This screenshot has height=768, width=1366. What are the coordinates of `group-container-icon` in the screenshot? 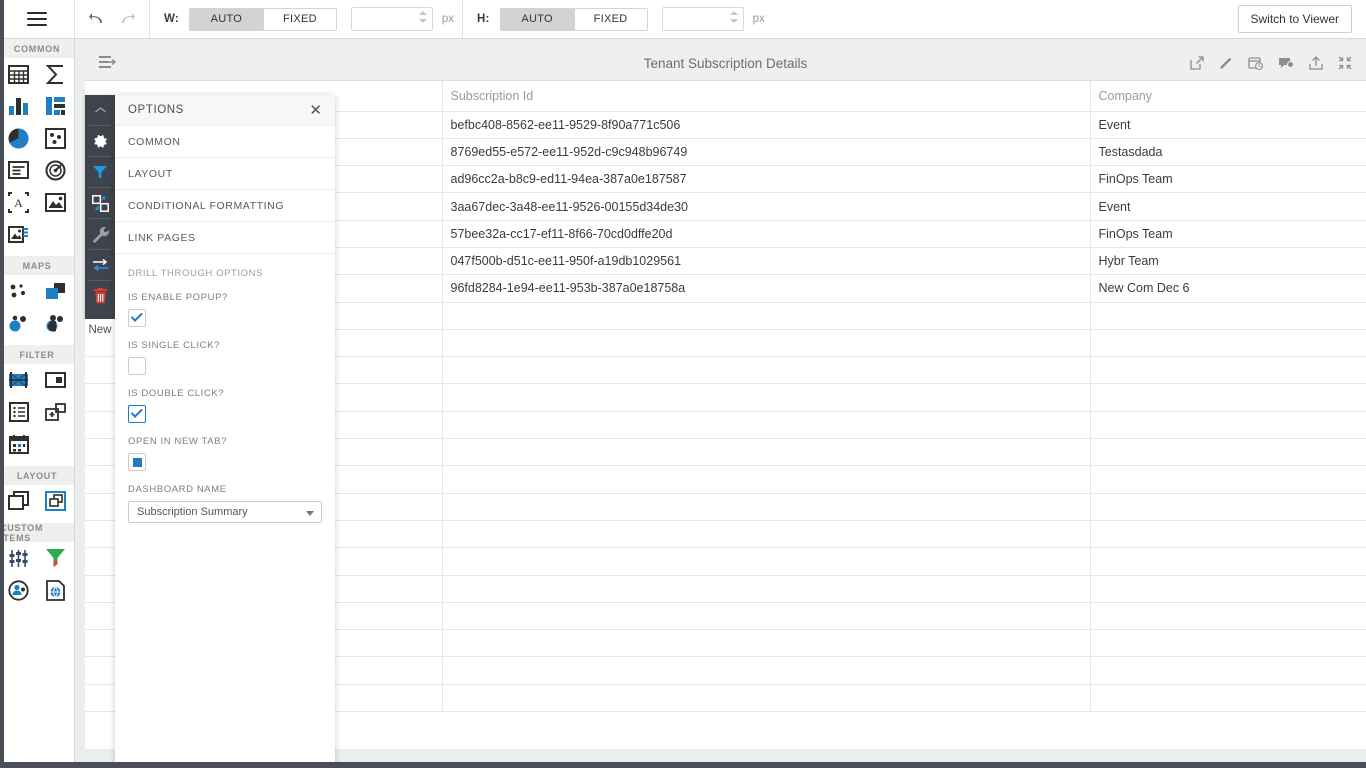 It's located at (55, 501).